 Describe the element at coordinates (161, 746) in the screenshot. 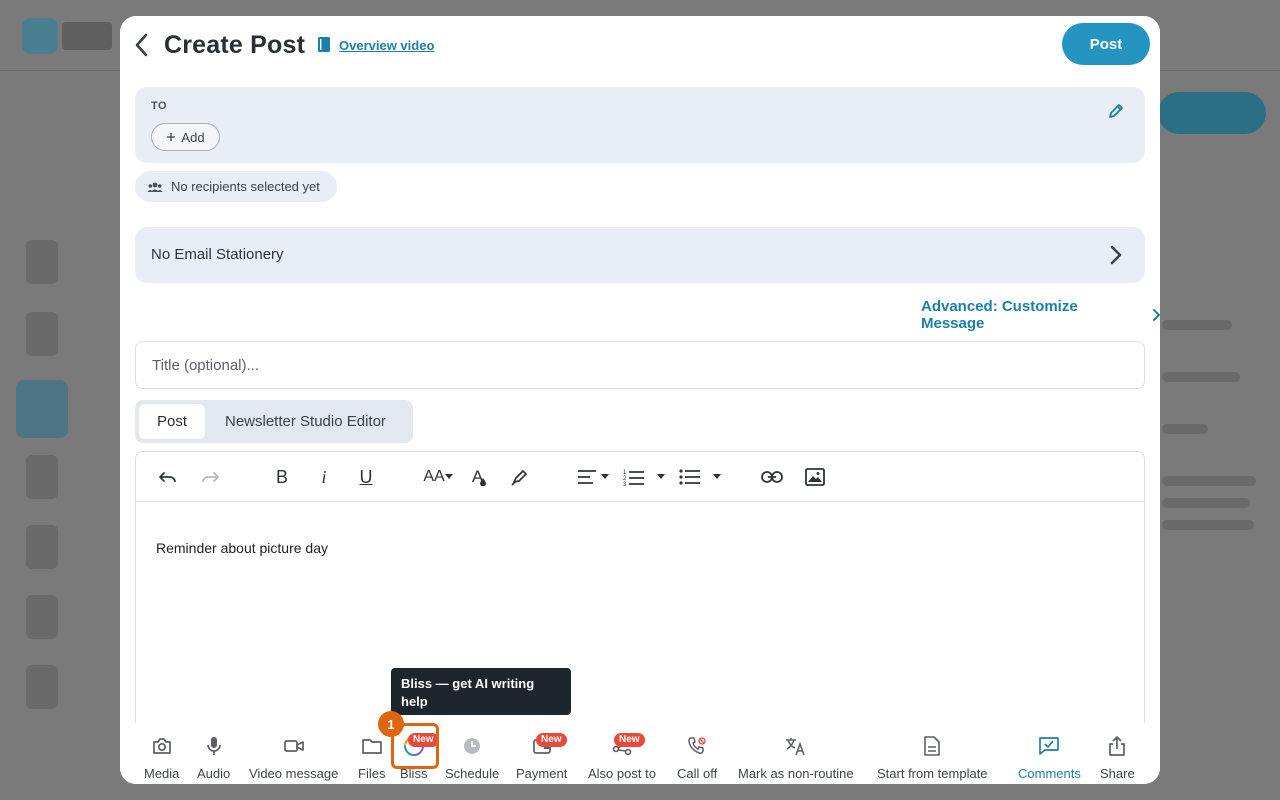

I see `camera-icon` at that location.